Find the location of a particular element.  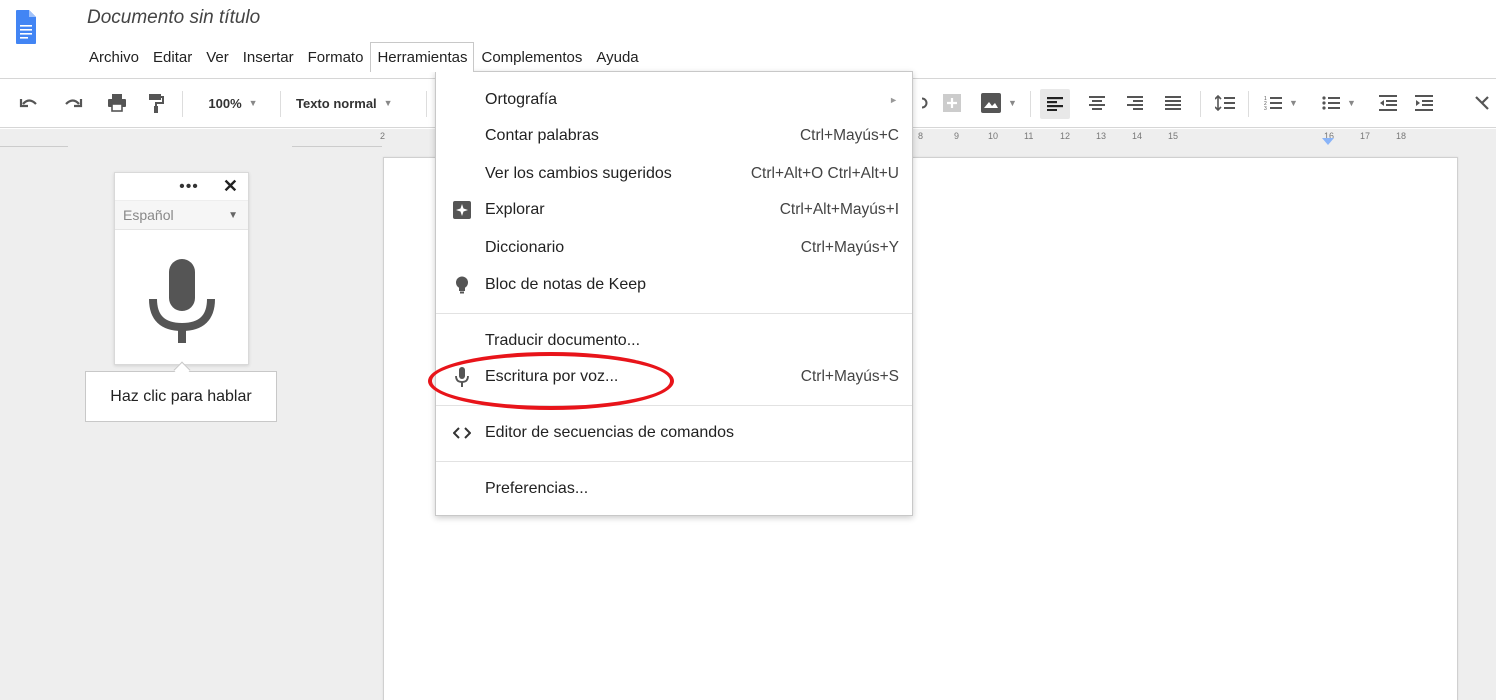

menu-item-voice-typing: Escritura por voz... Ctrl+Mayús+S is located at coordinates (674, 377).